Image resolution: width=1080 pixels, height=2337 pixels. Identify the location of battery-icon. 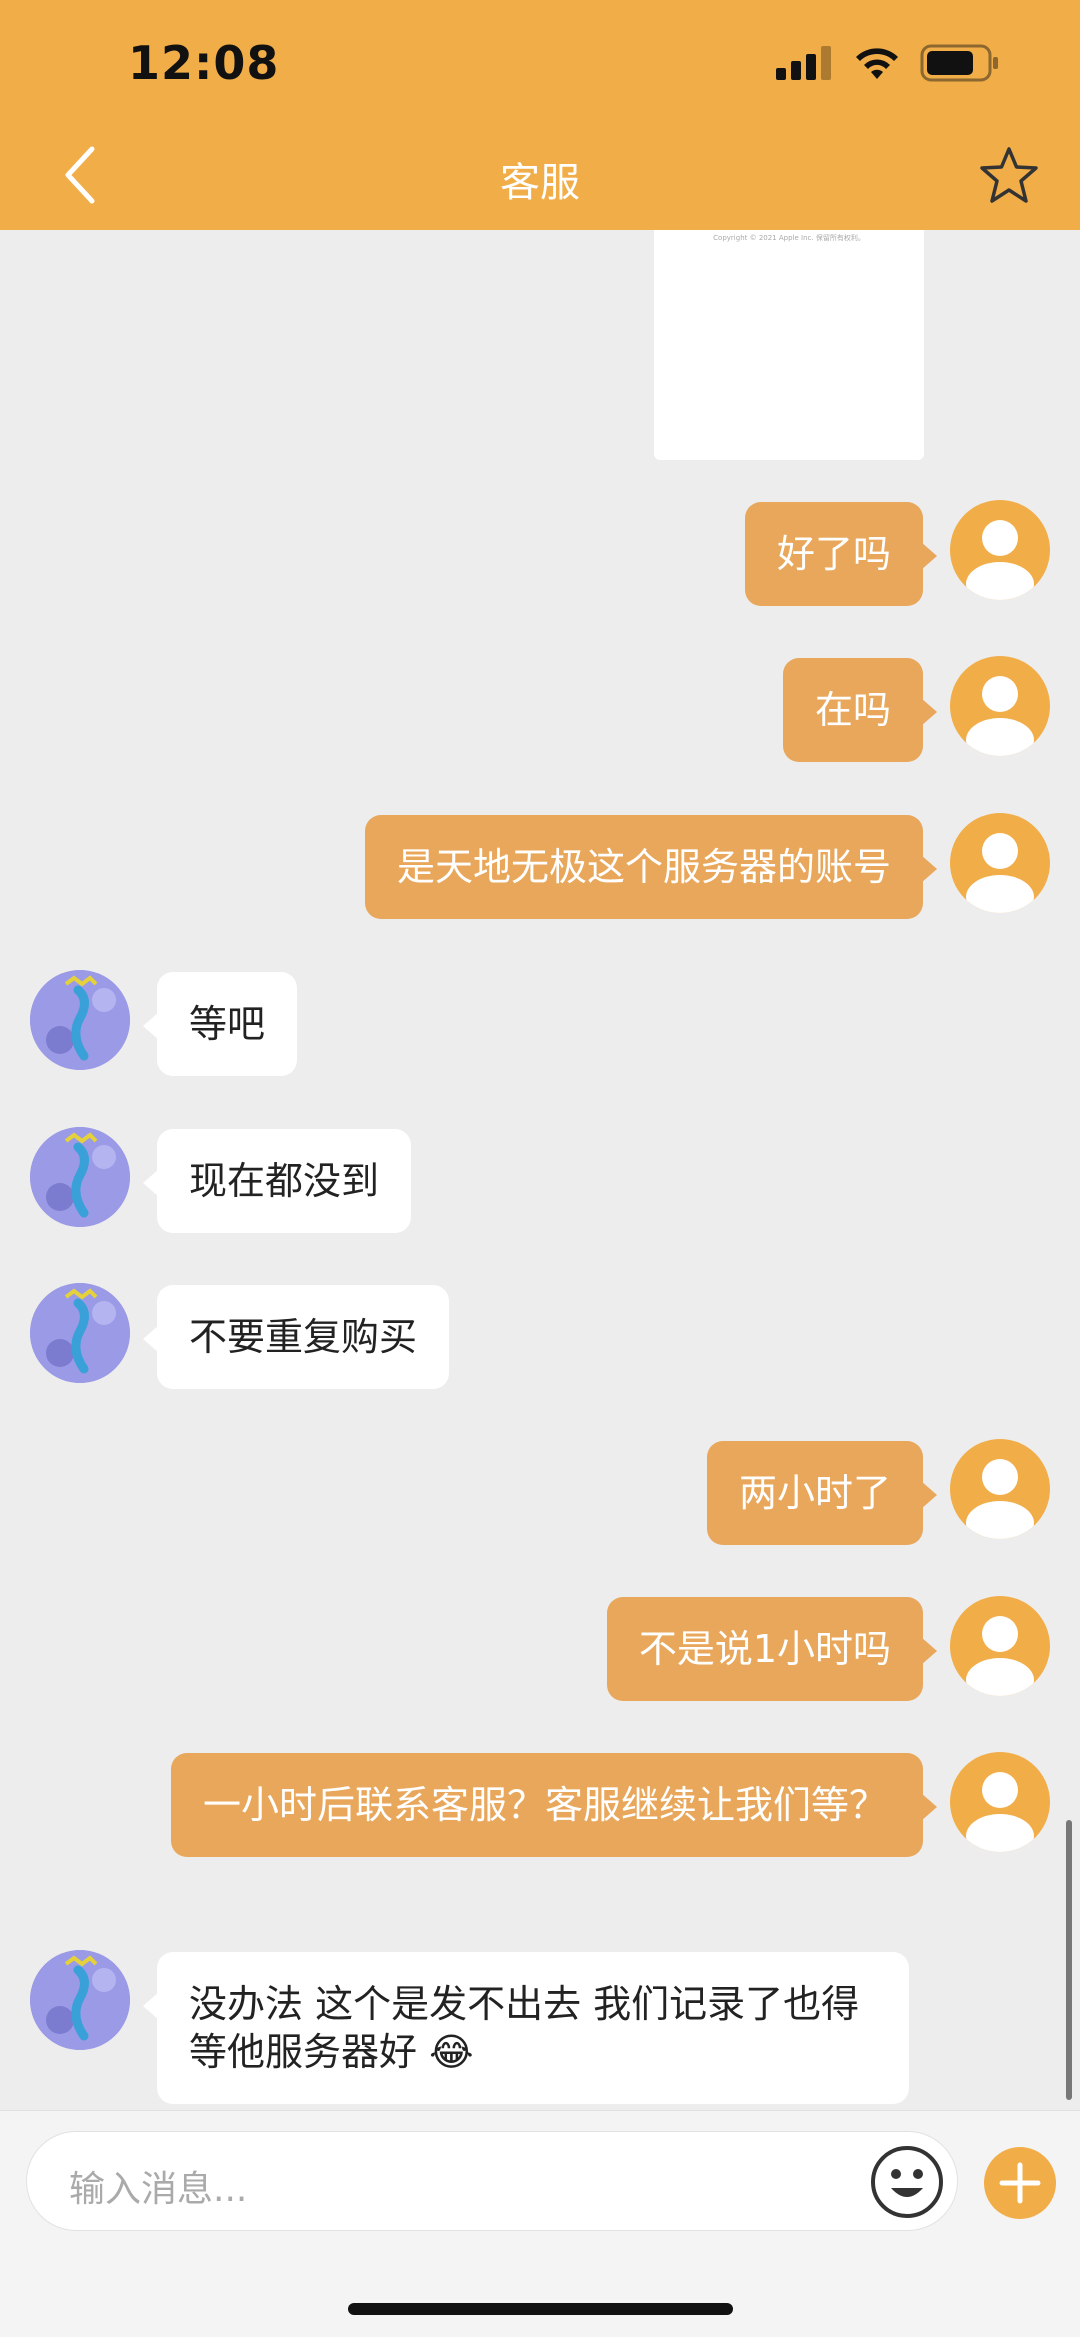
(959, 63).